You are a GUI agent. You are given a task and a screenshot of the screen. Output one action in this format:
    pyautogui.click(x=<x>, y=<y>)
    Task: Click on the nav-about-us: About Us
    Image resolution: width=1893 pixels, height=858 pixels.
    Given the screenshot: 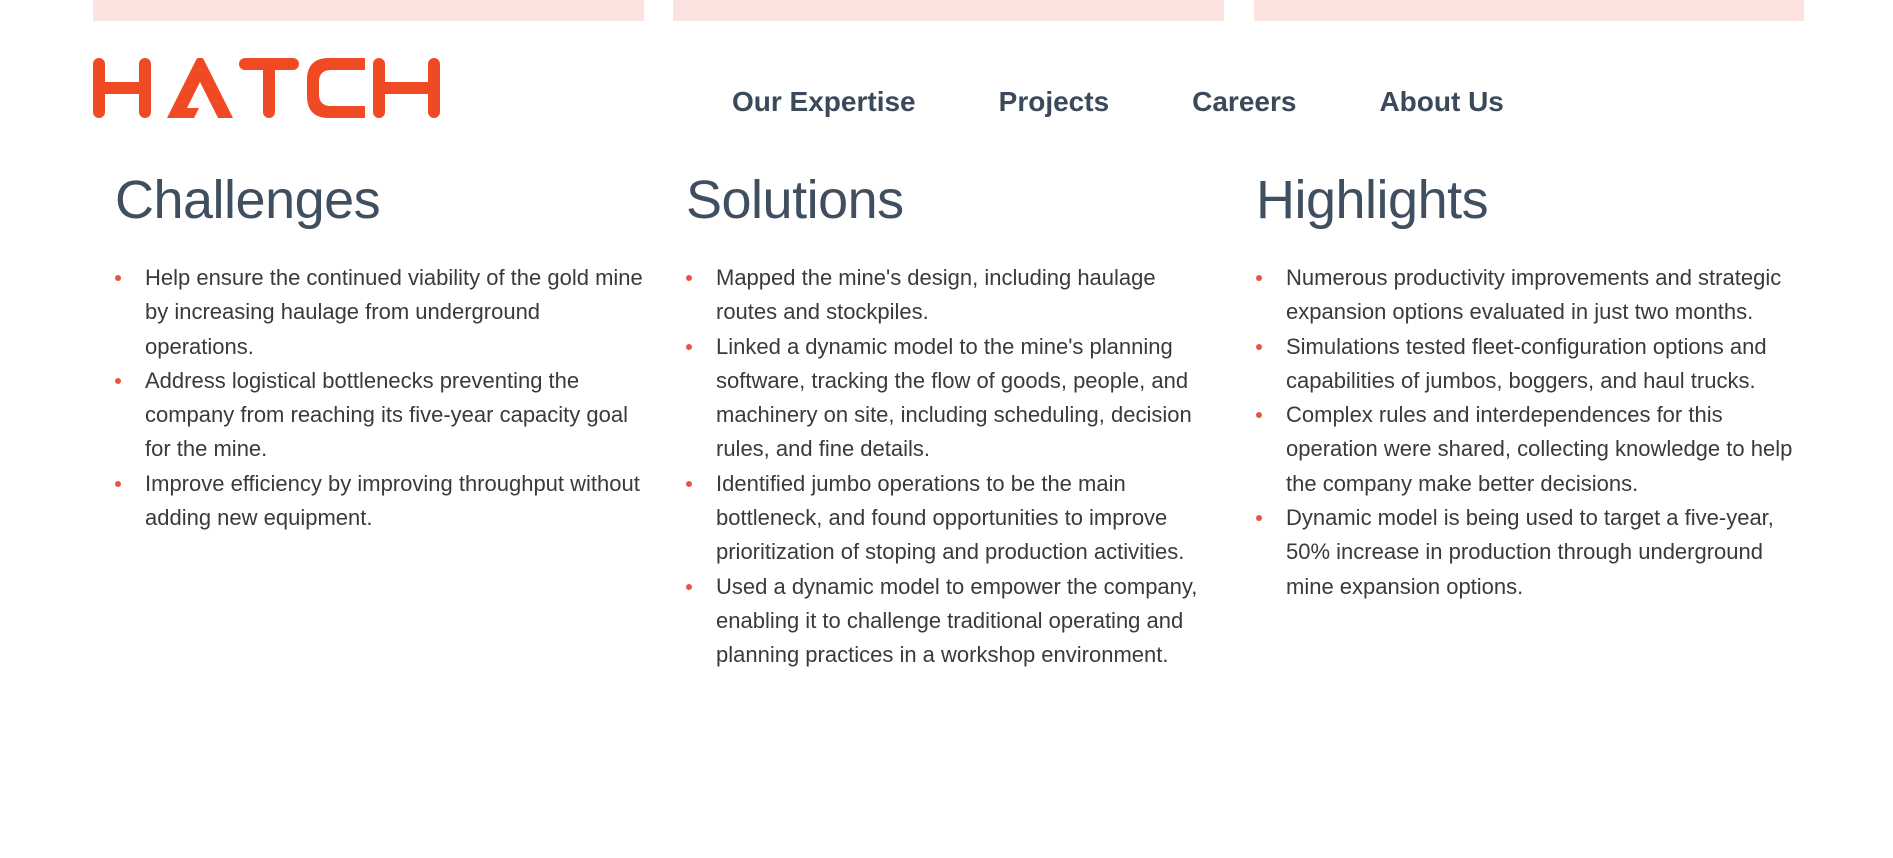 What is the action you would take?
    pyautogui.click(x=1441, y=102)
    